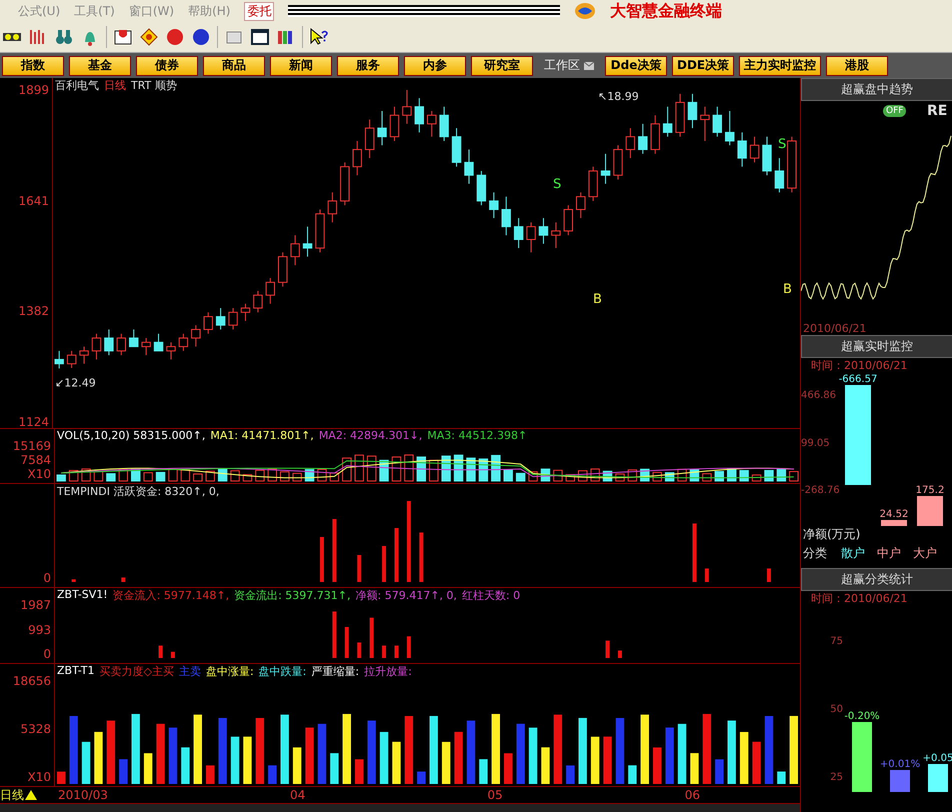  Describe the element at coordinates (298, 795) in the screenshot. I see `date-label: 04` at that location.